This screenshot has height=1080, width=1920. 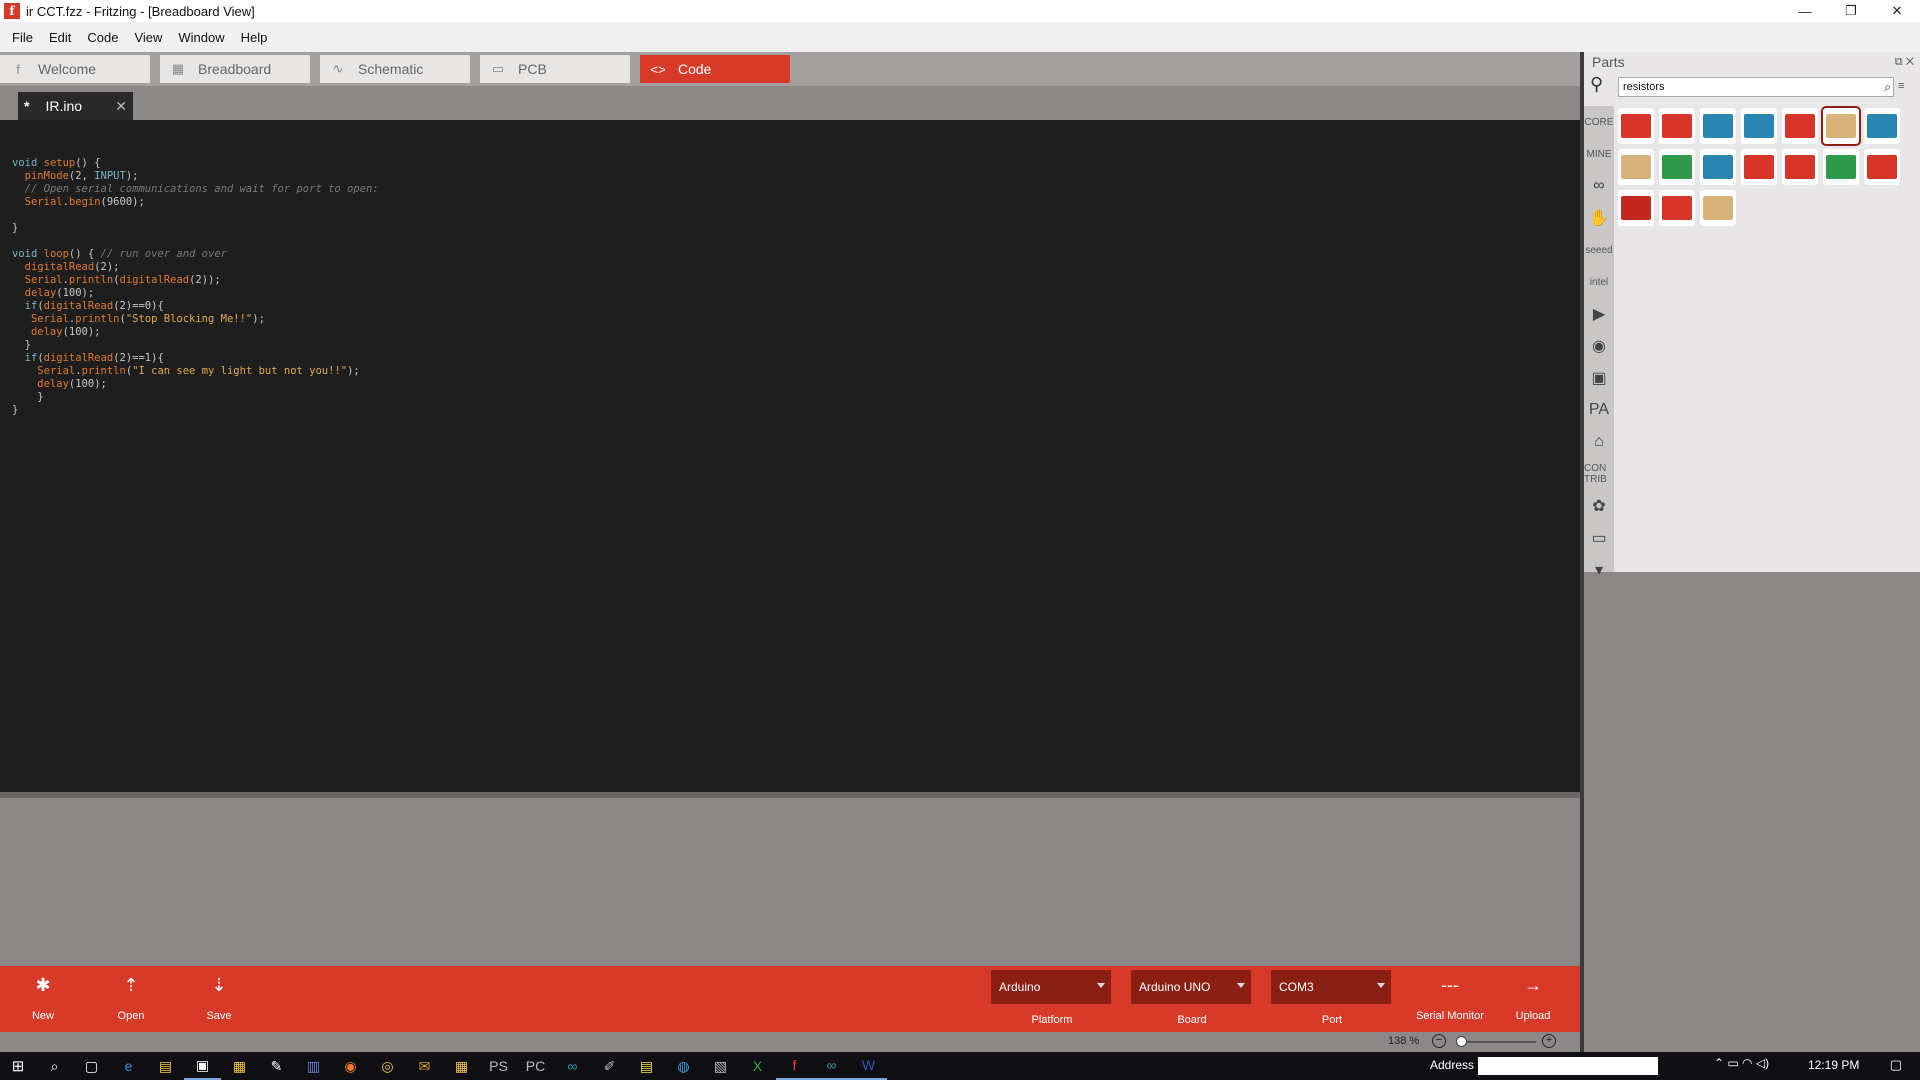 What do you see at coordinates (1051, 987) in the screenshot?
I see `platform-select: Arduino` at bounding box center [1051, 987].